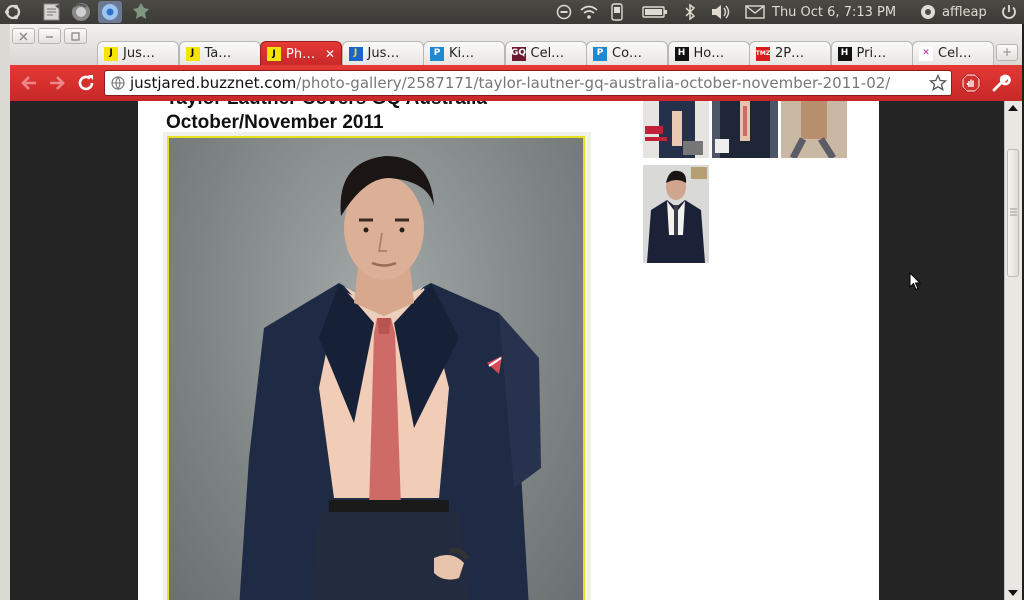 Image resolution: width=1024 pixels, height=600 pixels. I want to click on bookmark-star-icon, so click(938, 83).